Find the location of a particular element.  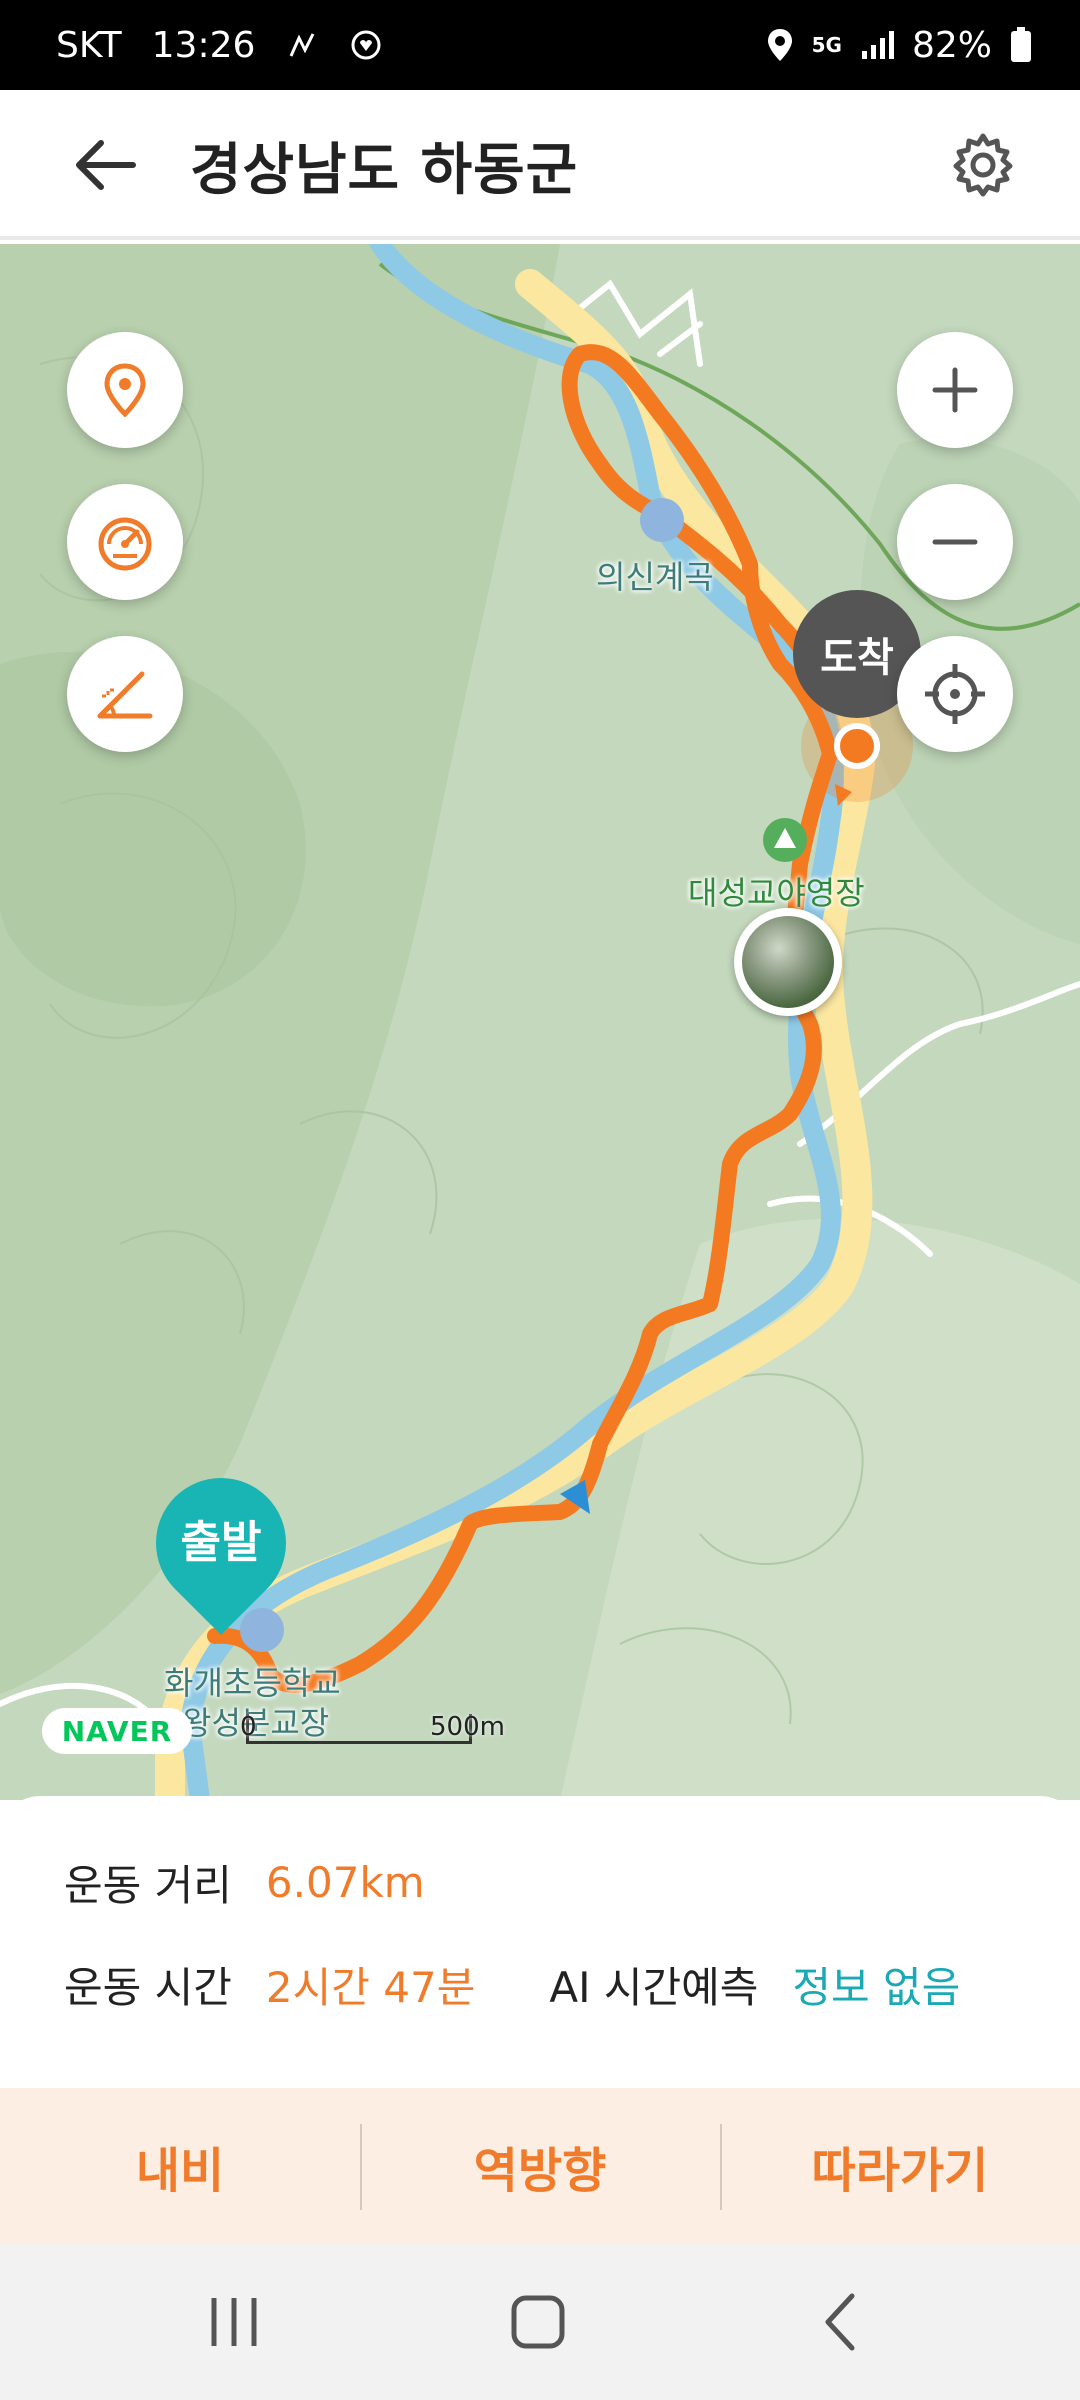

app-header: 경상남도 하동군 is located at coordinates (540, 165).